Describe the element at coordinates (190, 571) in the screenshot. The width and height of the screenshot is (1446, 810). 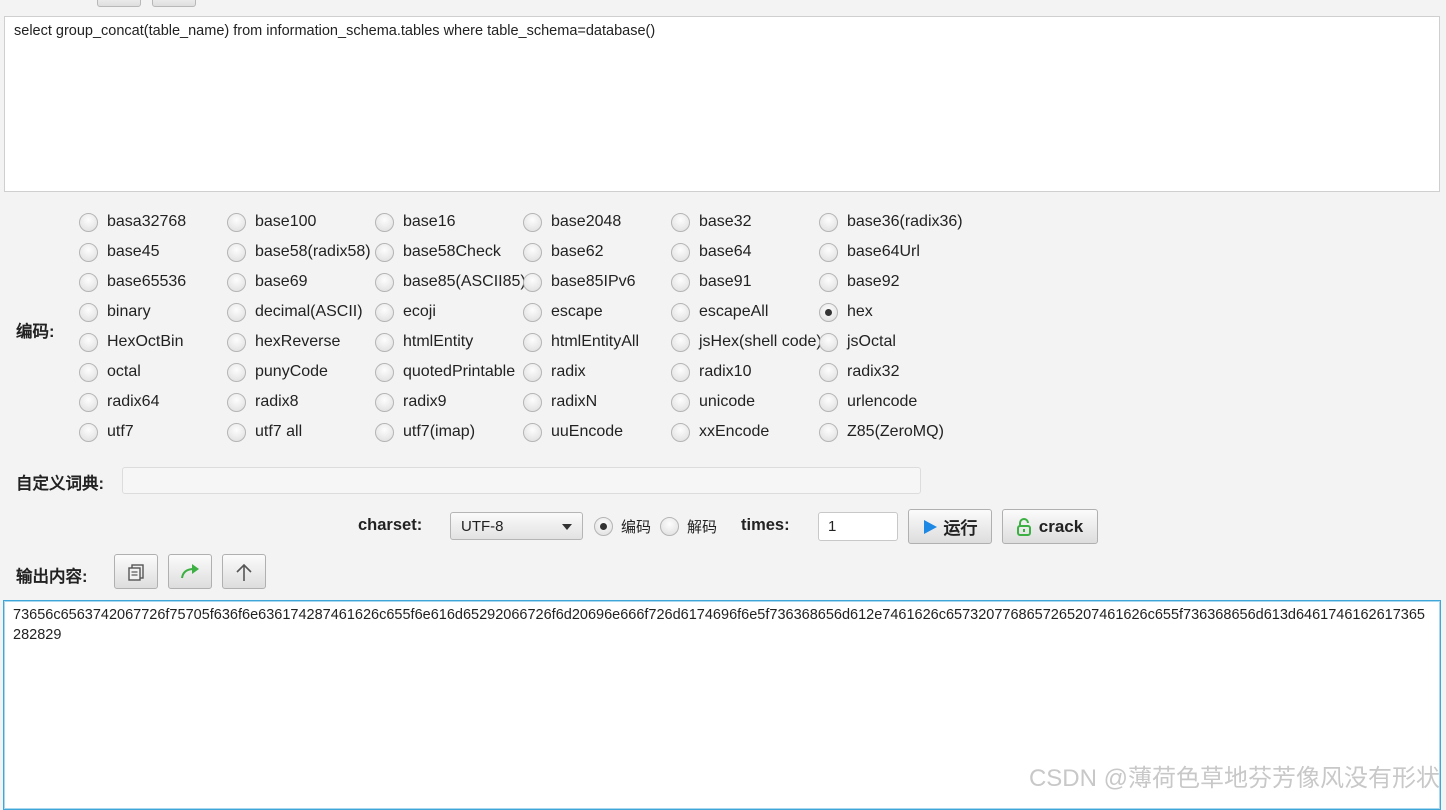
I see `forward-button` at that location.